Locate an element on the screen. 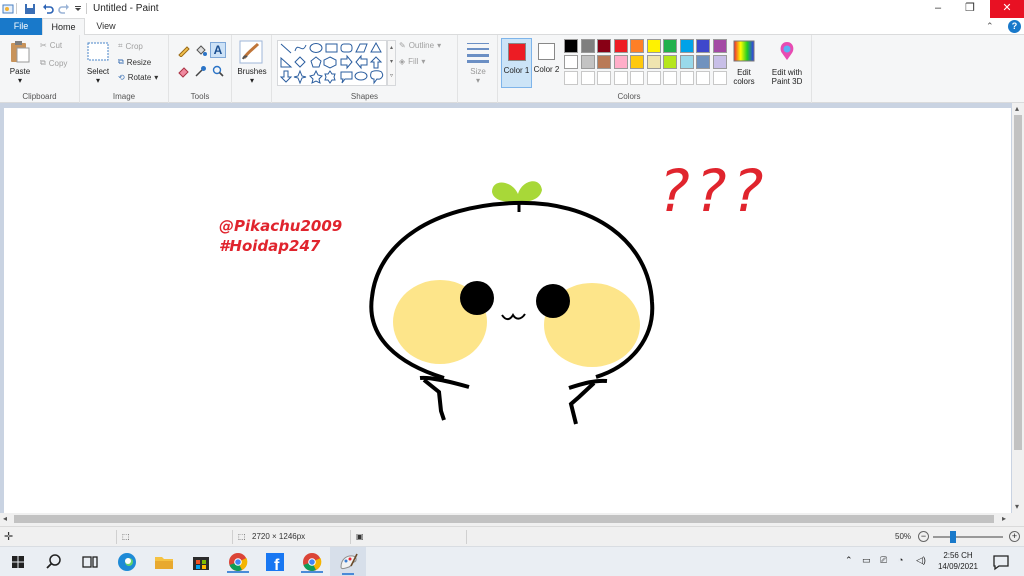 This screenshot has width=1024, height=576. select-icon is located at coordinates (98, 52).